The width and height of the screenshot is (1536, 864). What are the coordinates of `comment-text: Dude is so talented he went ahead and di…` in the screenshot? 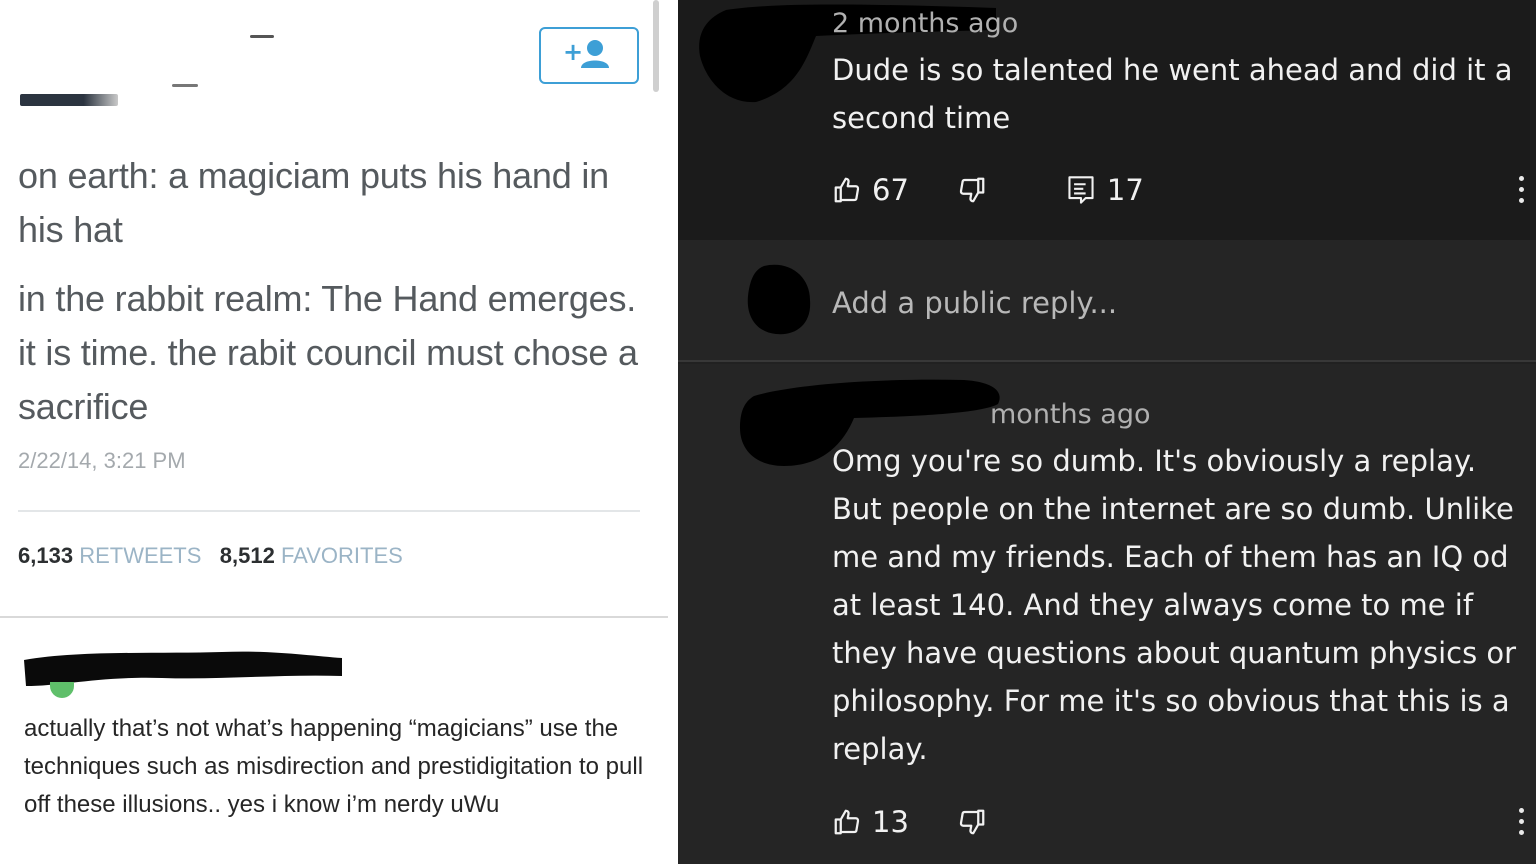 It's located at (1172, 94).